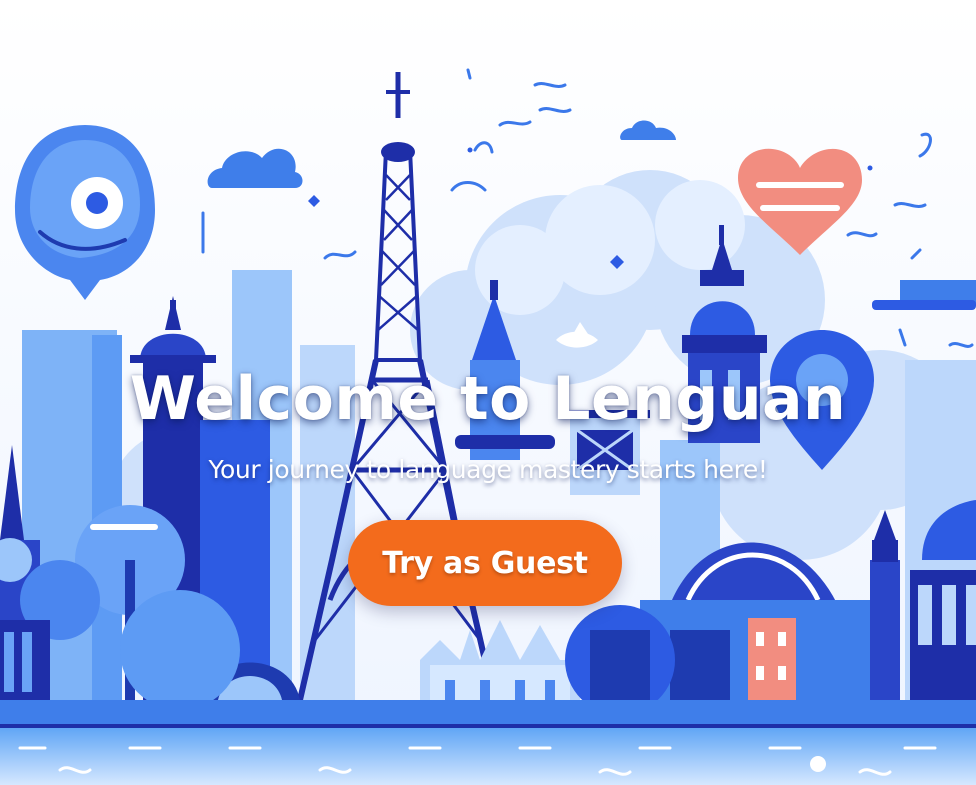 This screenshot has height=785, width=976. Describe the element at coordinates (485, 563) in the screenshot. I see `try-as-guest-button: Try as Guest` at that location.